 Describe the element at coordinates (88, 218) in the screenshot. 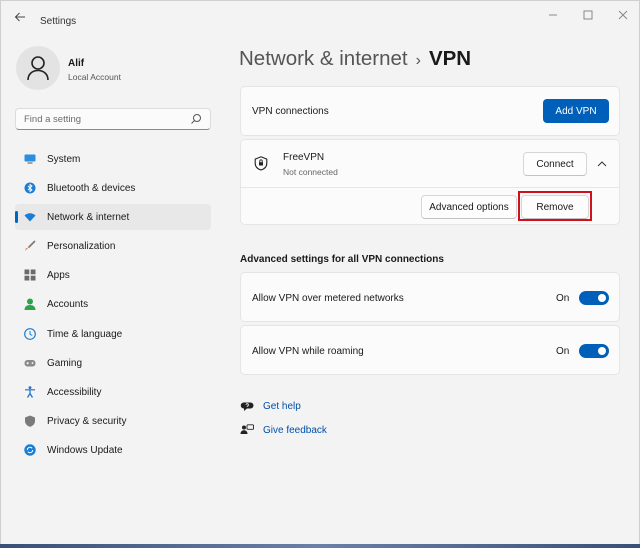

I see `sidebar-item-label: Network & internet` at that location.